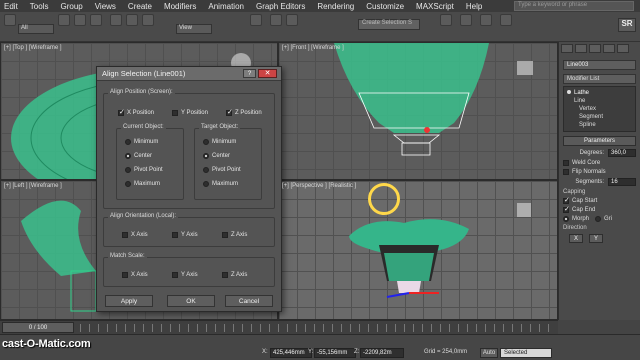 The height and width of the screenshot is (360, 640). What do you see at coordinates (466, 20) in the screenshot?
I see `render-setup-icon` at bounding box center [466, 20].